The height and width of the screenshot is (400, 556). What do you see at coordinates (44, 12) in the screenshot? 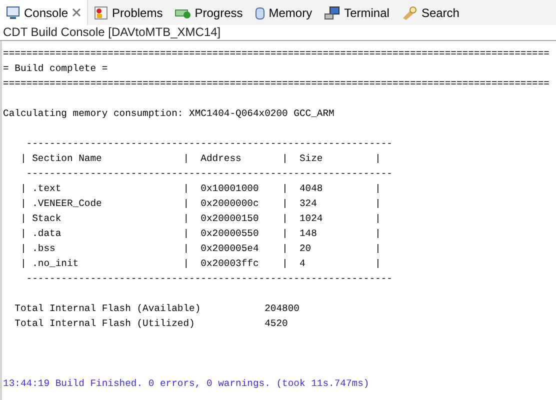
I see `view-tab: Console` at bounding box center [44, 12].